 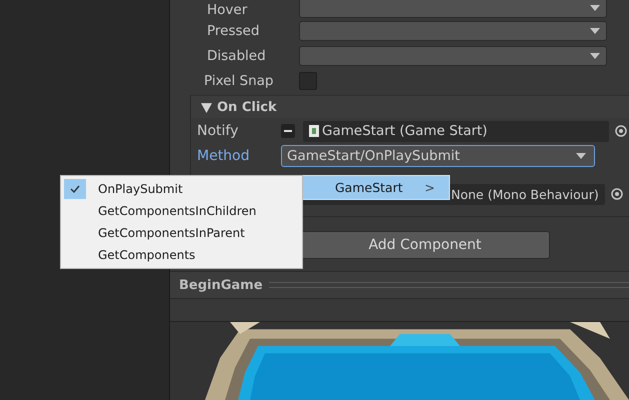 I want to click on check-icon, so click(x=75, y=189).